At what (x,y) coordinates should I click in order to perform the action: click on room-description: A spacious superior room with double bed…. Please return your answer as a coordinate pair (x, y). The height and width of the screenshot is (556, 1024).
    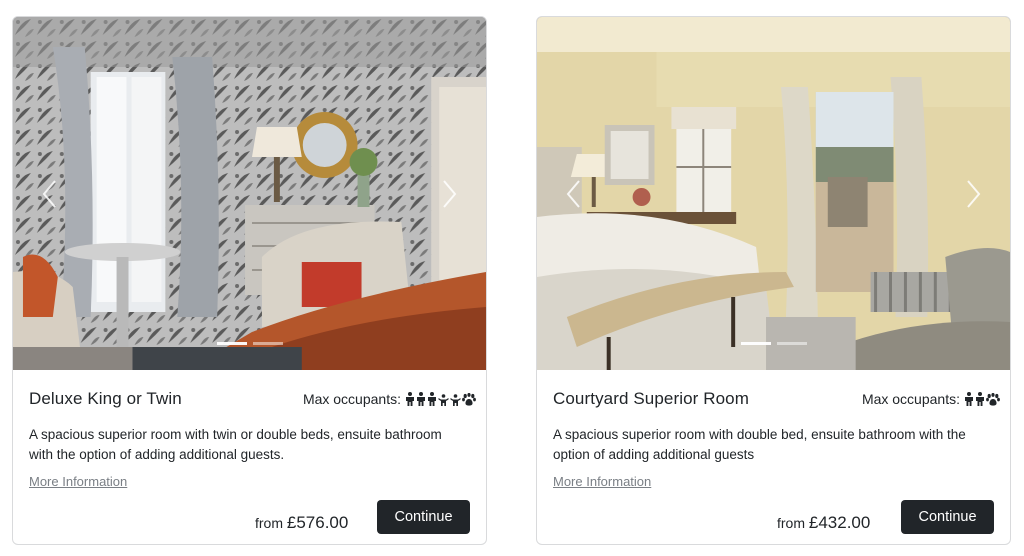
    Looking at the image, I should click on (759, 444).